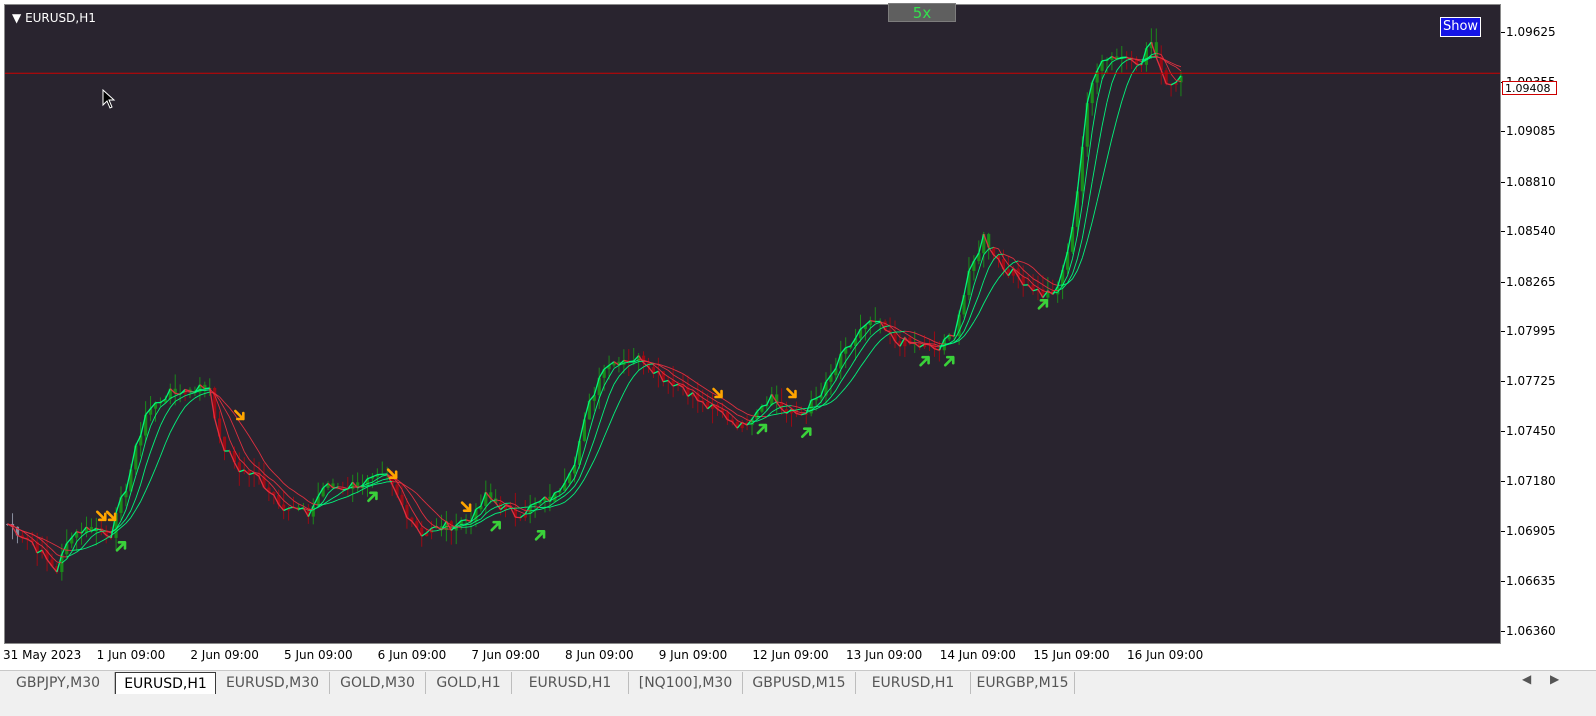 This screenshot has height=716, width=1596. I want to click on symbol-label: ▼ EURUSD,H1, so click(54, 18).